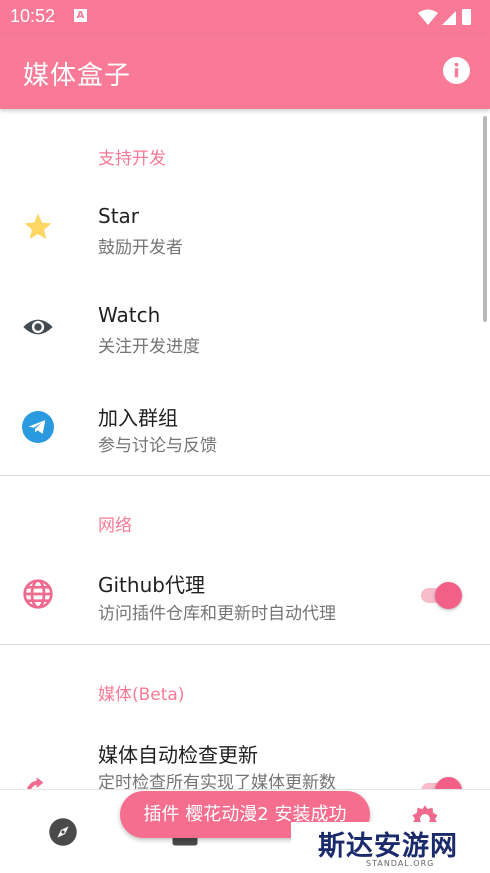  What do you see at coordinates (115, 526) in the screenshot?
I see `section-title-network: 网络` at bounding box center [115, 526].